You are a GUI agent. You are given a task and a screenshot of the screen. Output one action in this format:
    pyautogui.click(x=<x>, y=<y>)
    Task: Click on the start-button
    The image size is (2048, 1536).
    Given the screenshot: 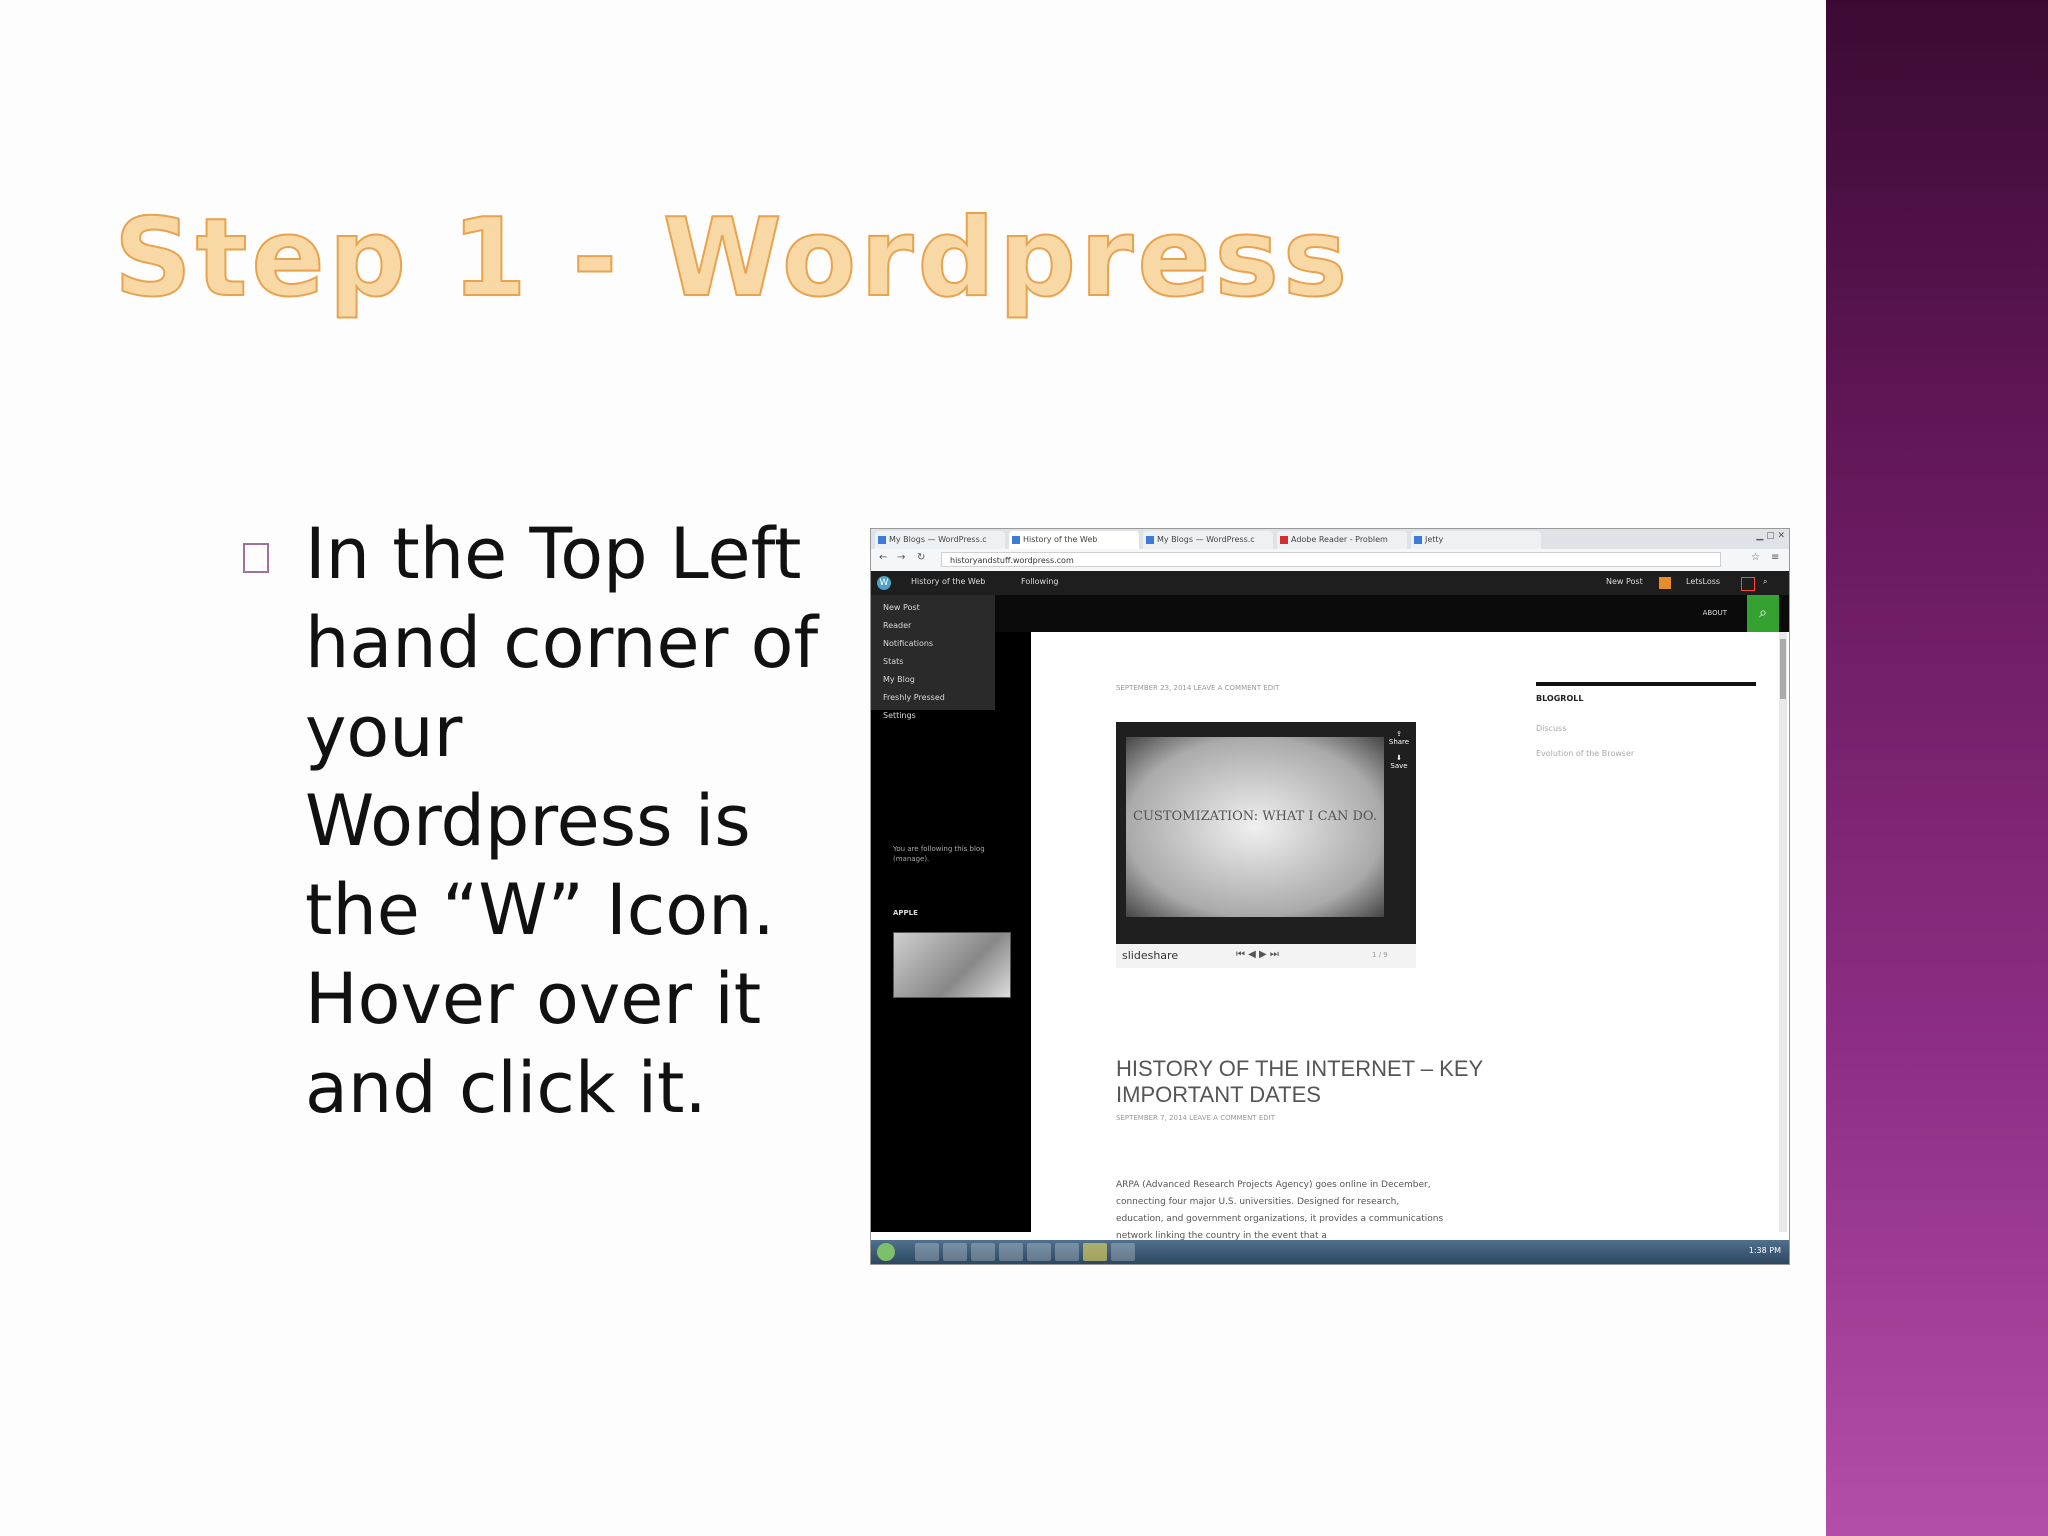 What is the action you would take?
    pyautogui.click(x=886, y=1252)
    